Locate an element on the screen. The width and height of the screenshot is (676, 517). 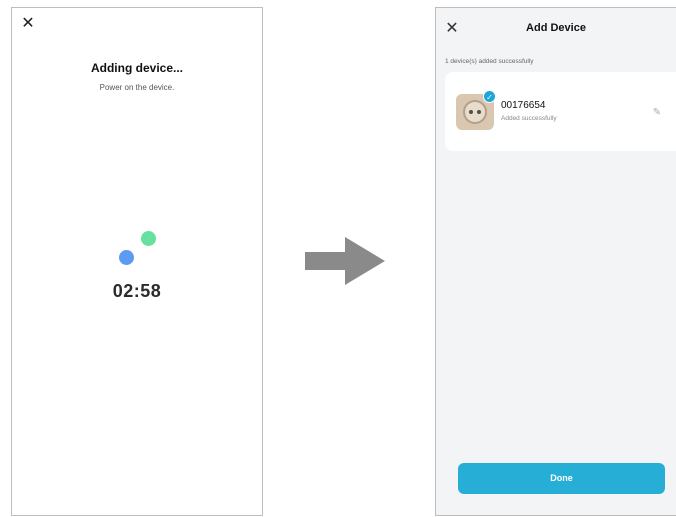
done-button: Done is located at coordinates (561, 478).